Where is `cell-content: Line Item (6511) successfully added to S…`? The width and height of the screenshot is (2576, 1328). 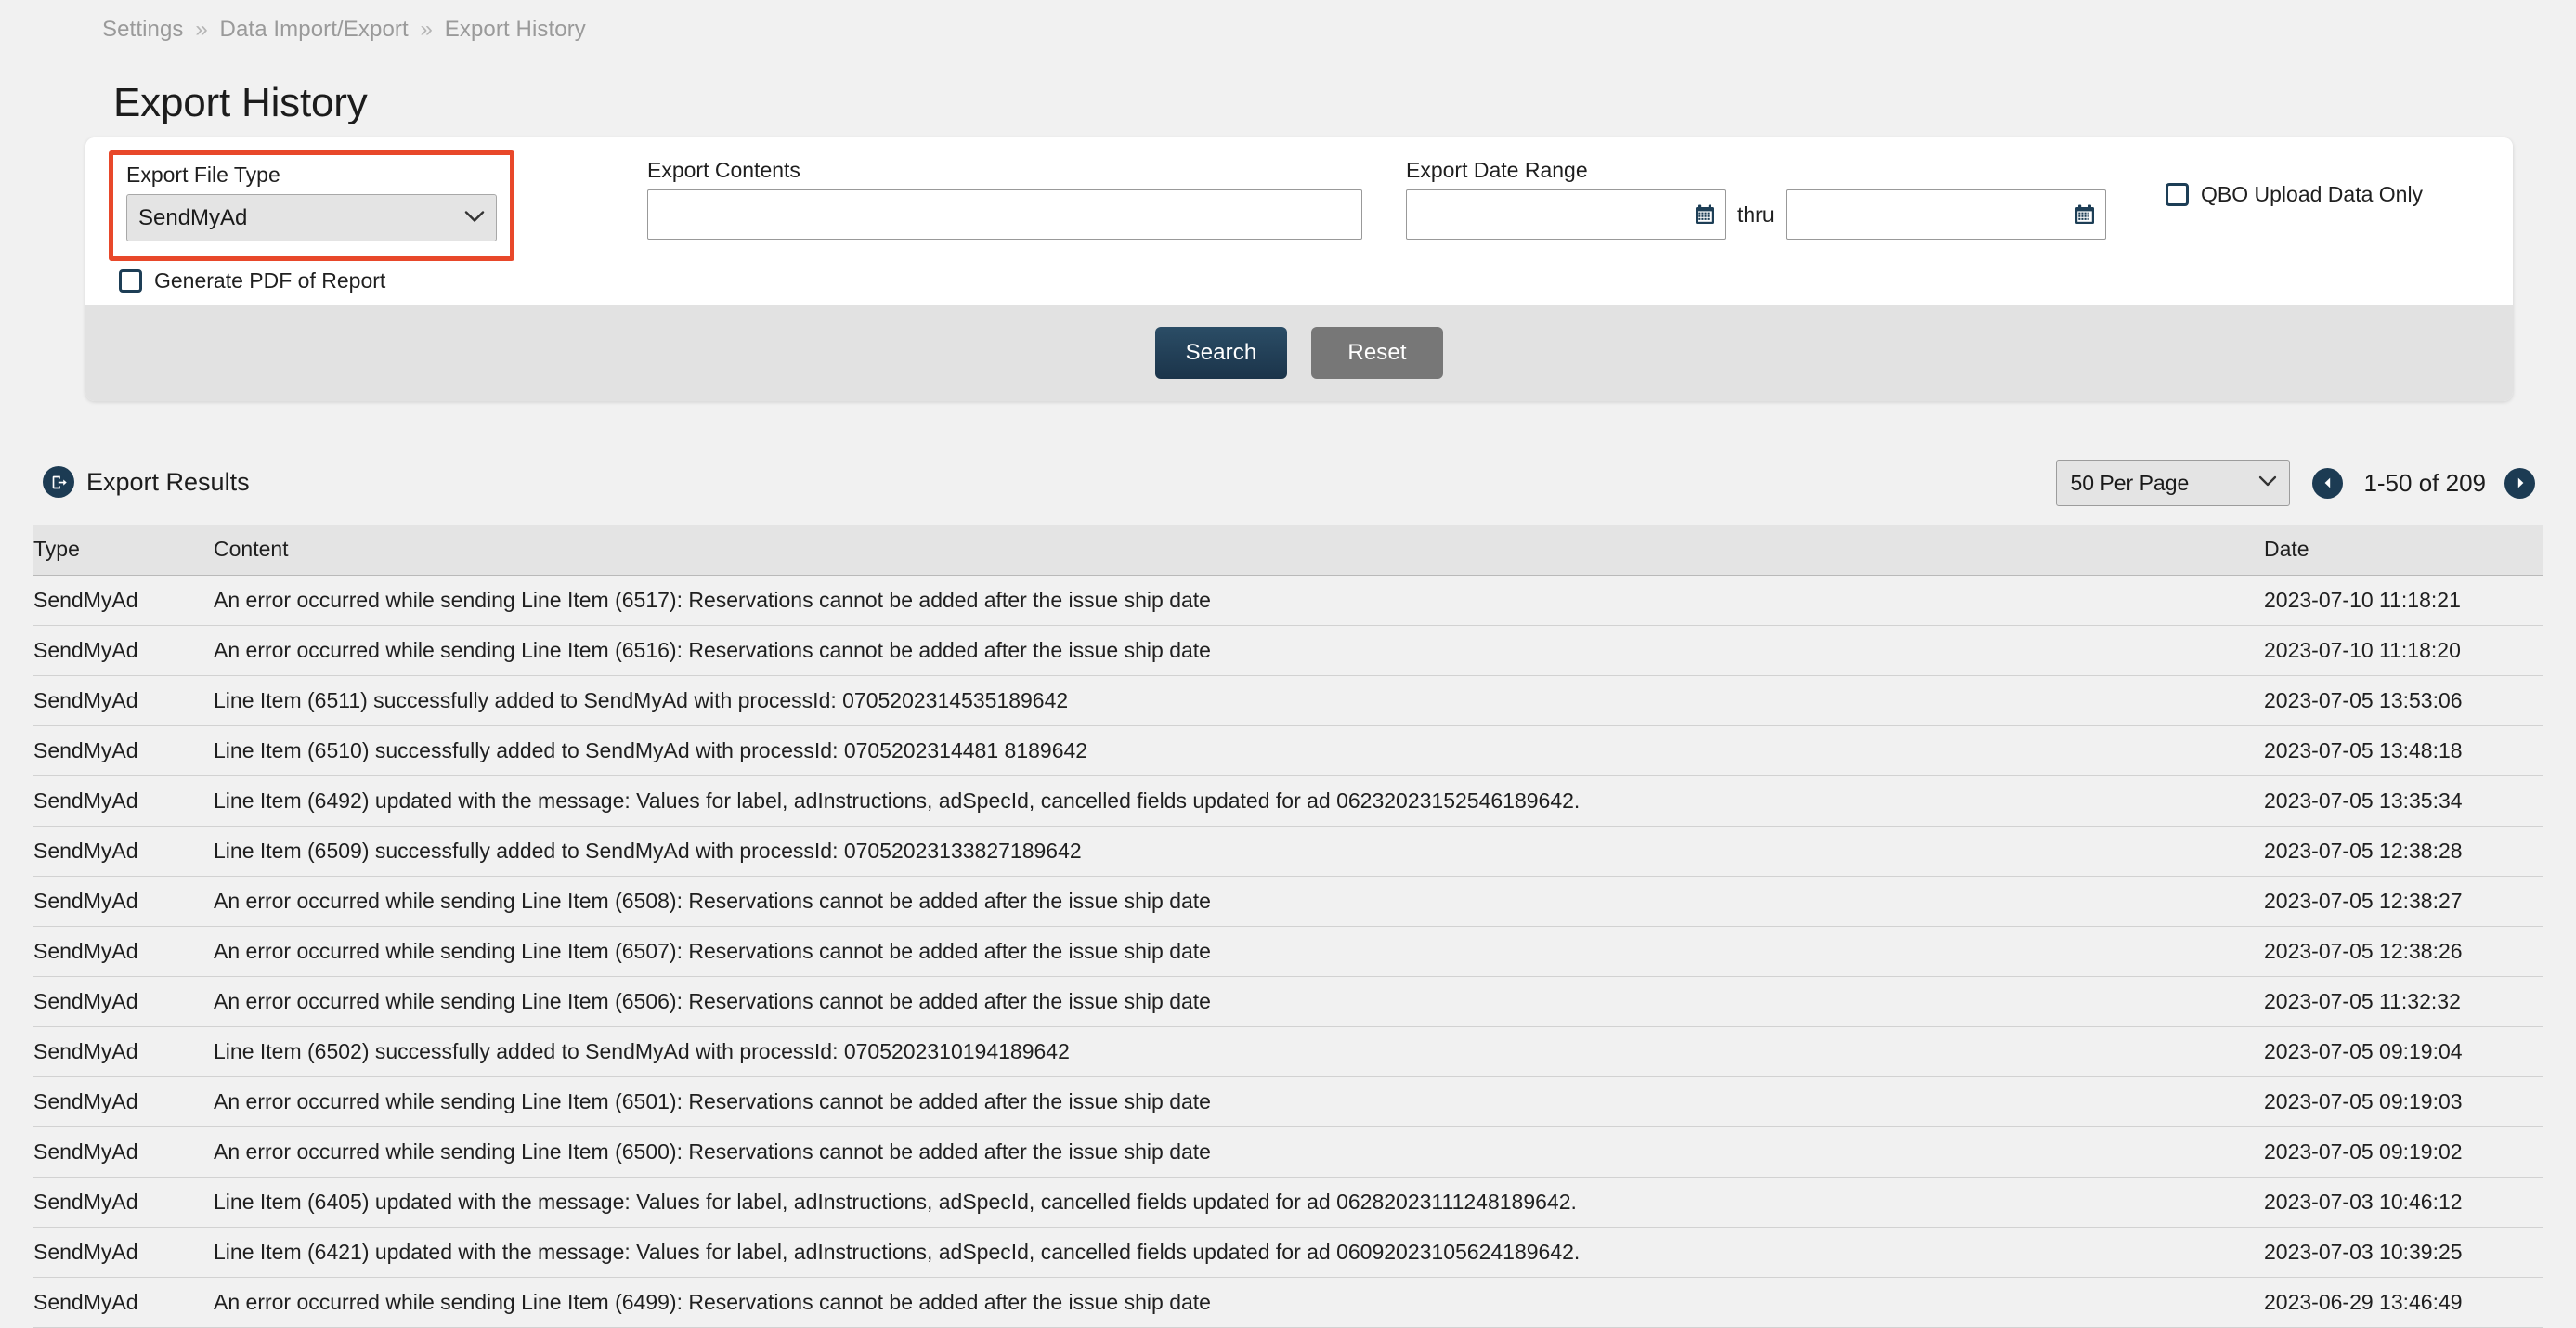 cell-content: Line Item (6511) successfully added to S… is located at coordinates (1228, 700).